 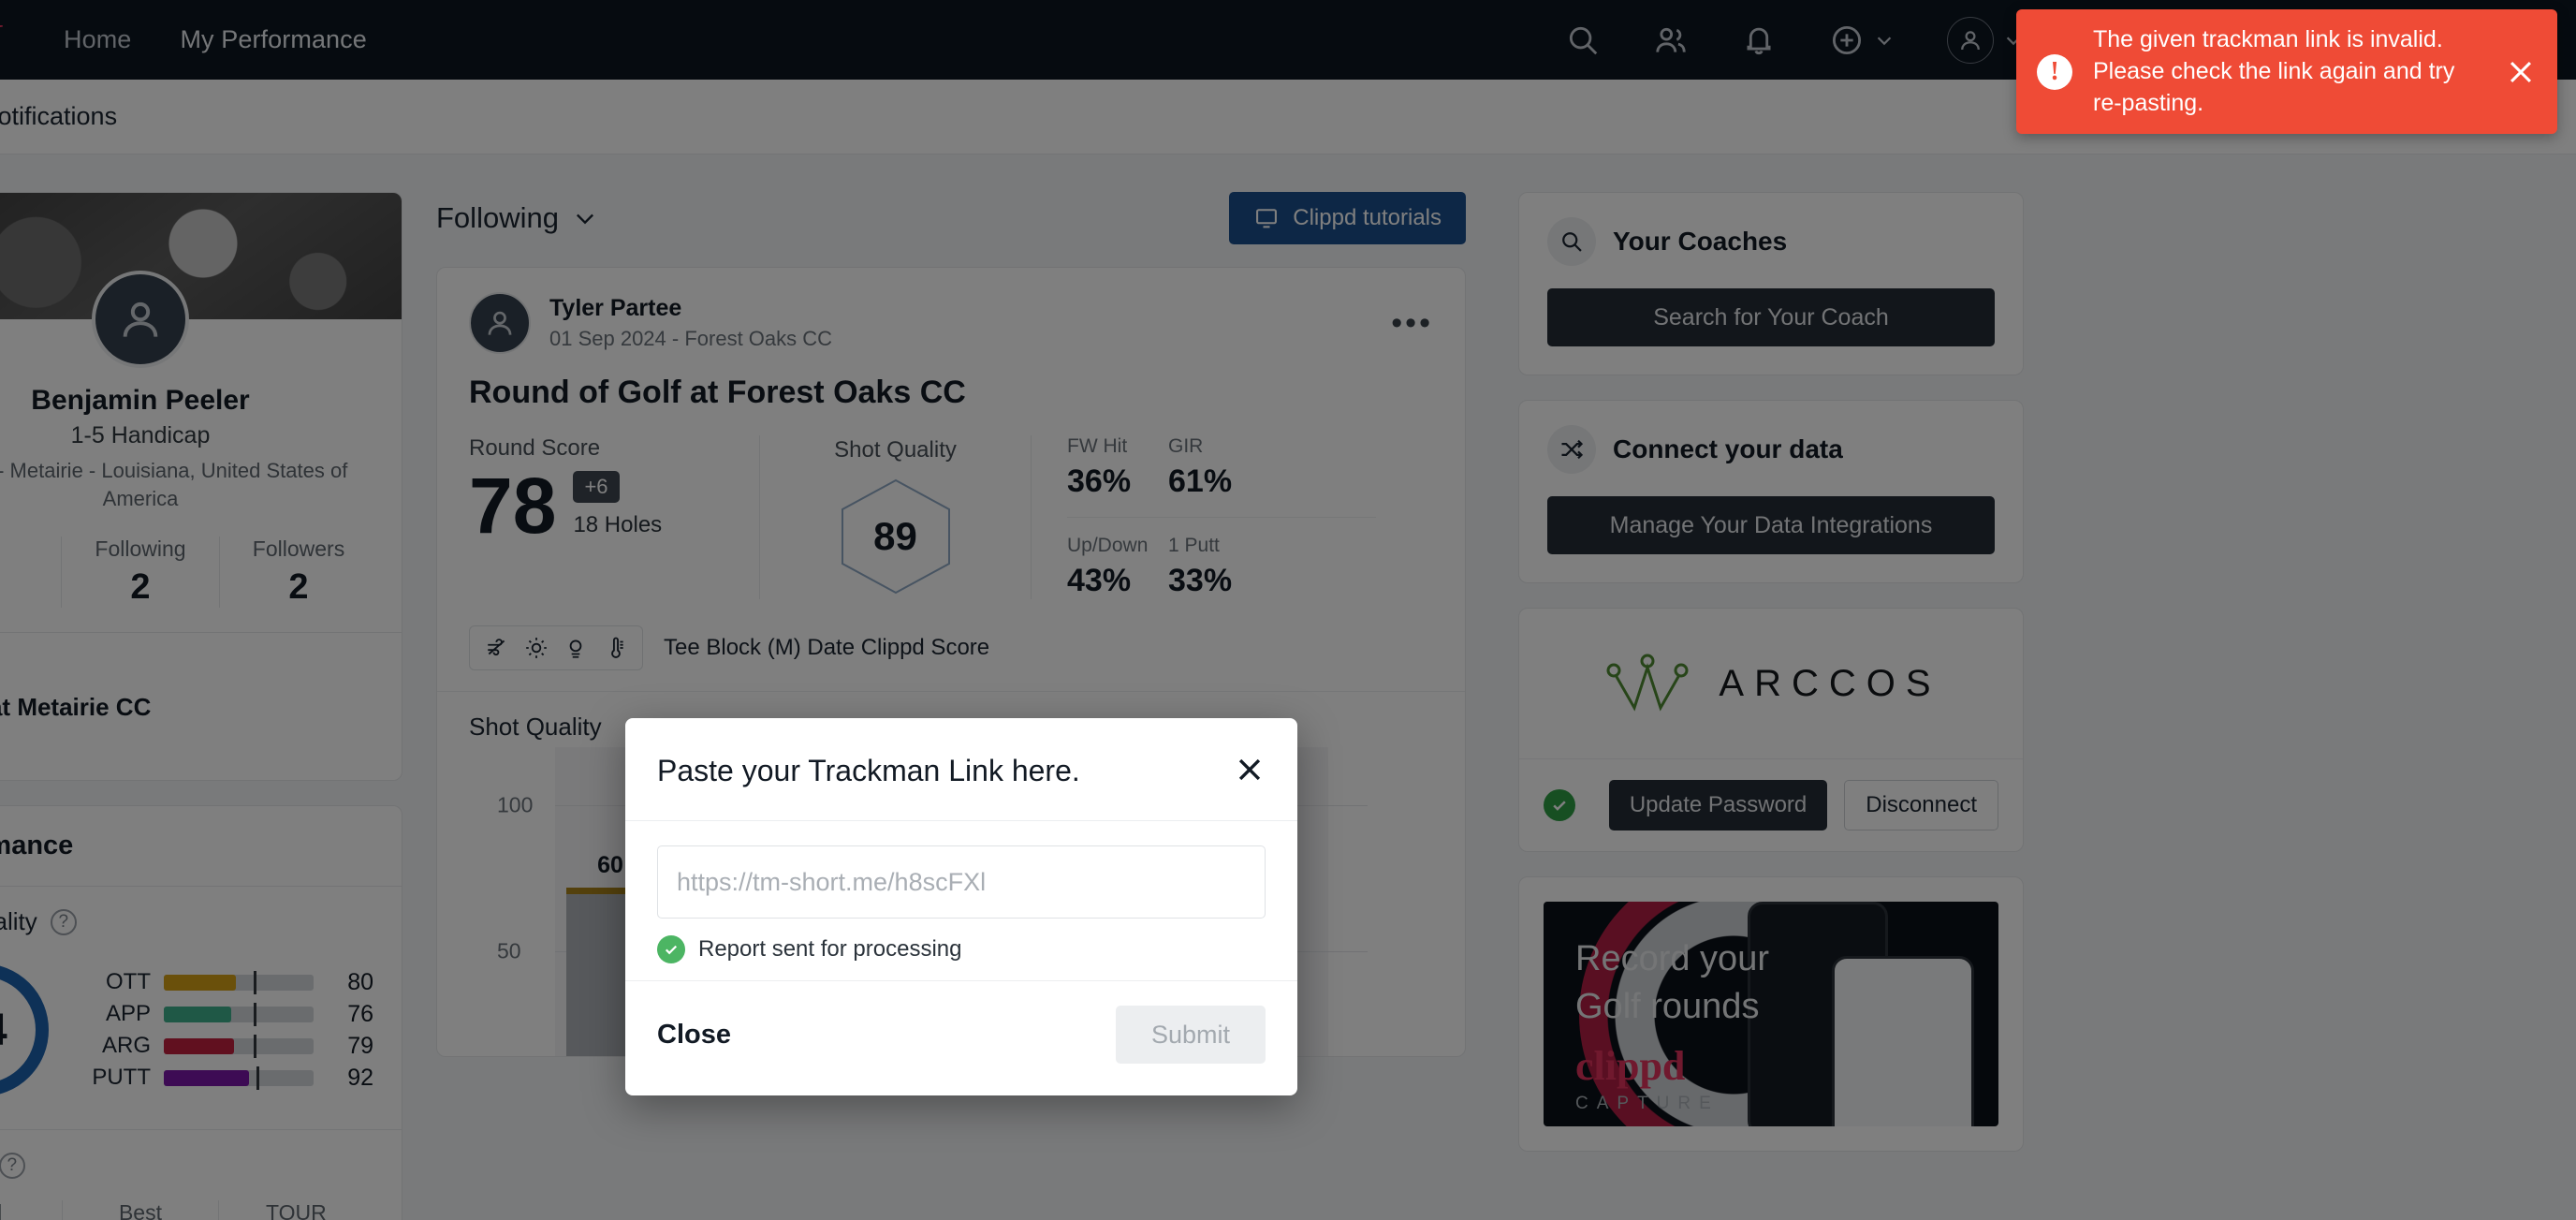 I want to click on processing-status: Report sent for processing, so click(x=962, y=949).